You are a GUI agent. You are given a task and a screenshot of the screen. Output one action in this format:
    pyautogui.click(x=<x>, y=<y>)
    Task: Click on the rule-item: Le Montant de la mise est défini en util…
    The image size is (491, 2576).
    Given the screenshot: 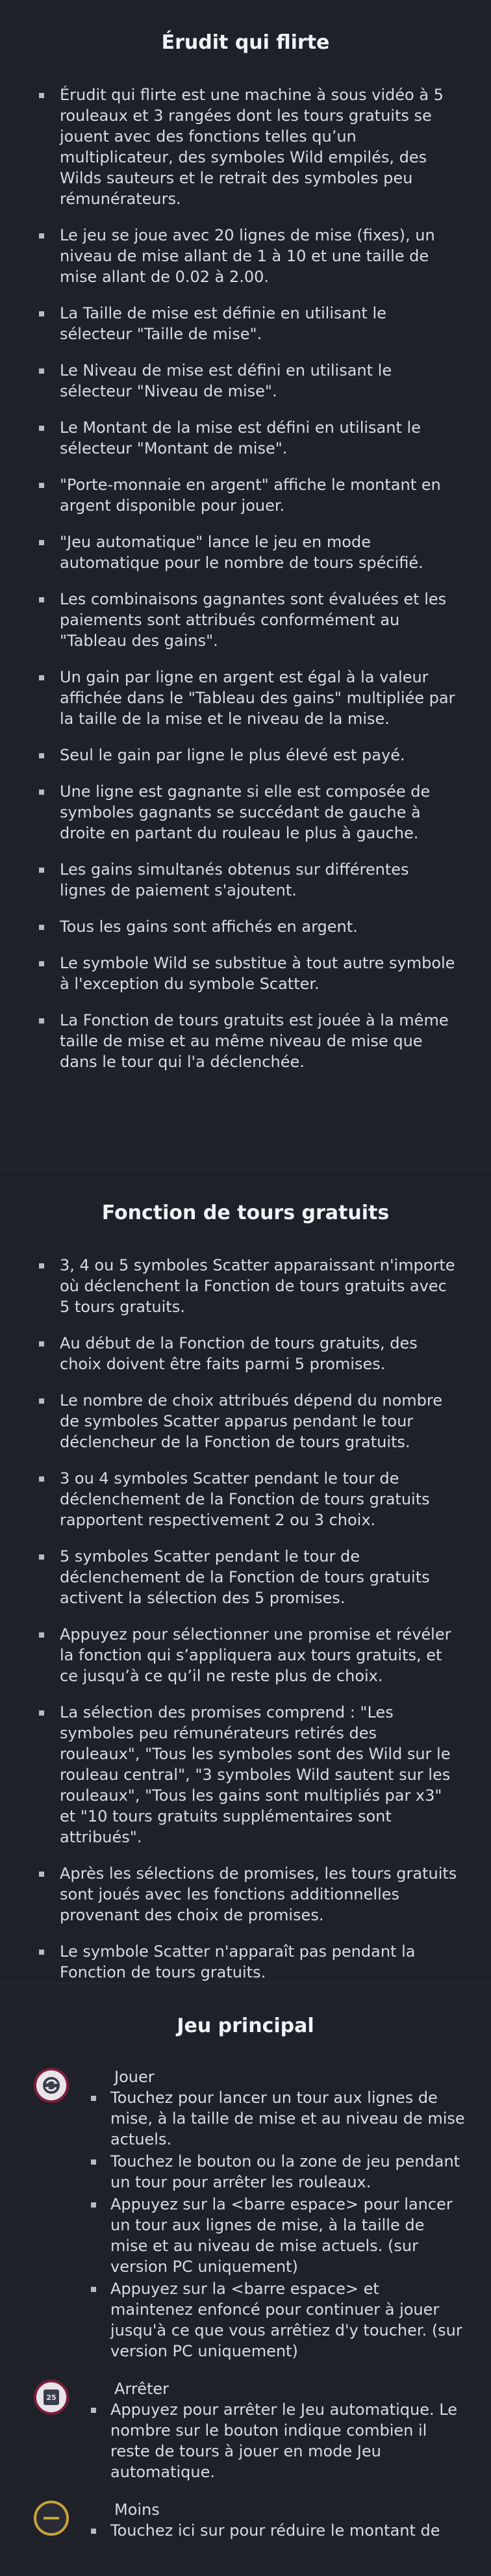 What is the action you would take?
    pyautogui.click(x=247, y=438)
    